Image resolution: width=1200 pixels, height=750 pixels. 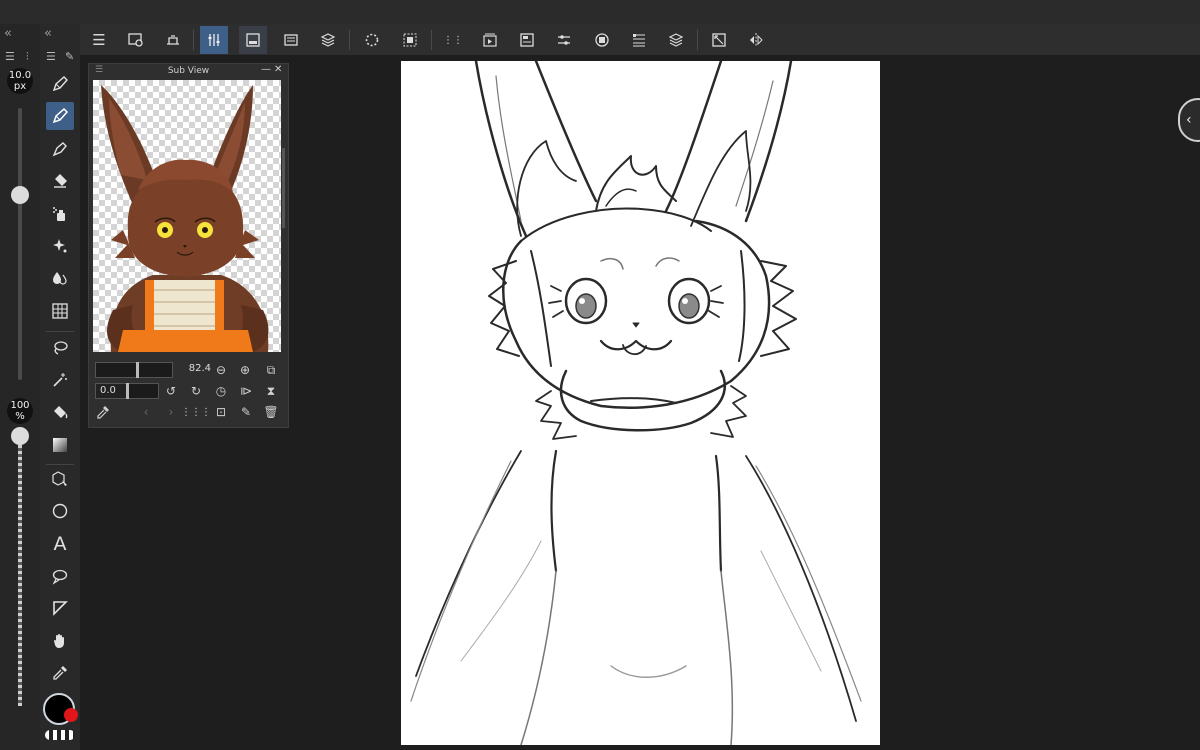 What do you see at coordinates (490, 40) in the screenshot?
I see `animation-icon` at bounding box center [490, 40].